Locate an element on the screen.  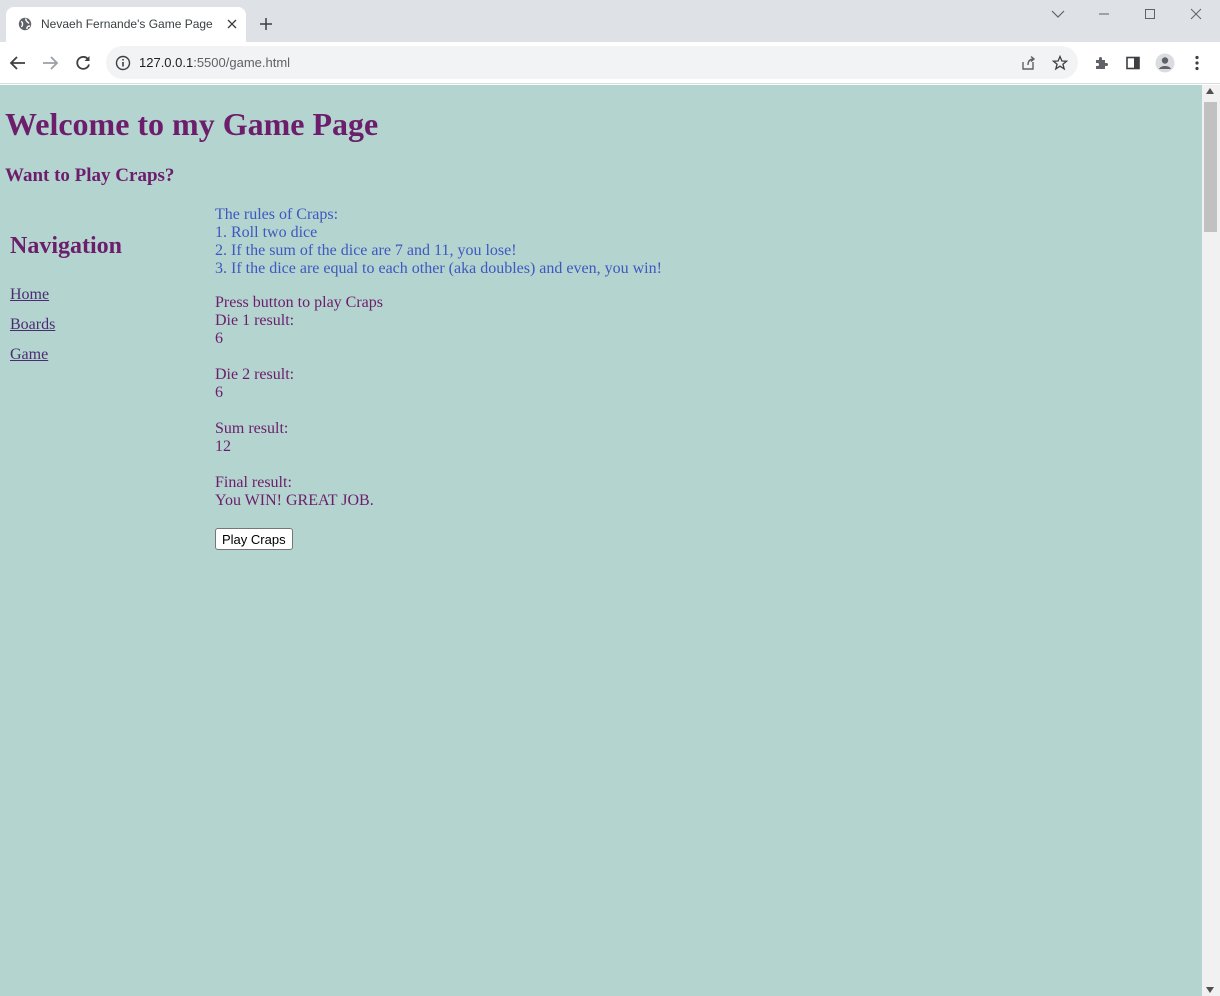
tab-title: Nevaeh Fernande's Game Page is located at coordinates (127, 24).